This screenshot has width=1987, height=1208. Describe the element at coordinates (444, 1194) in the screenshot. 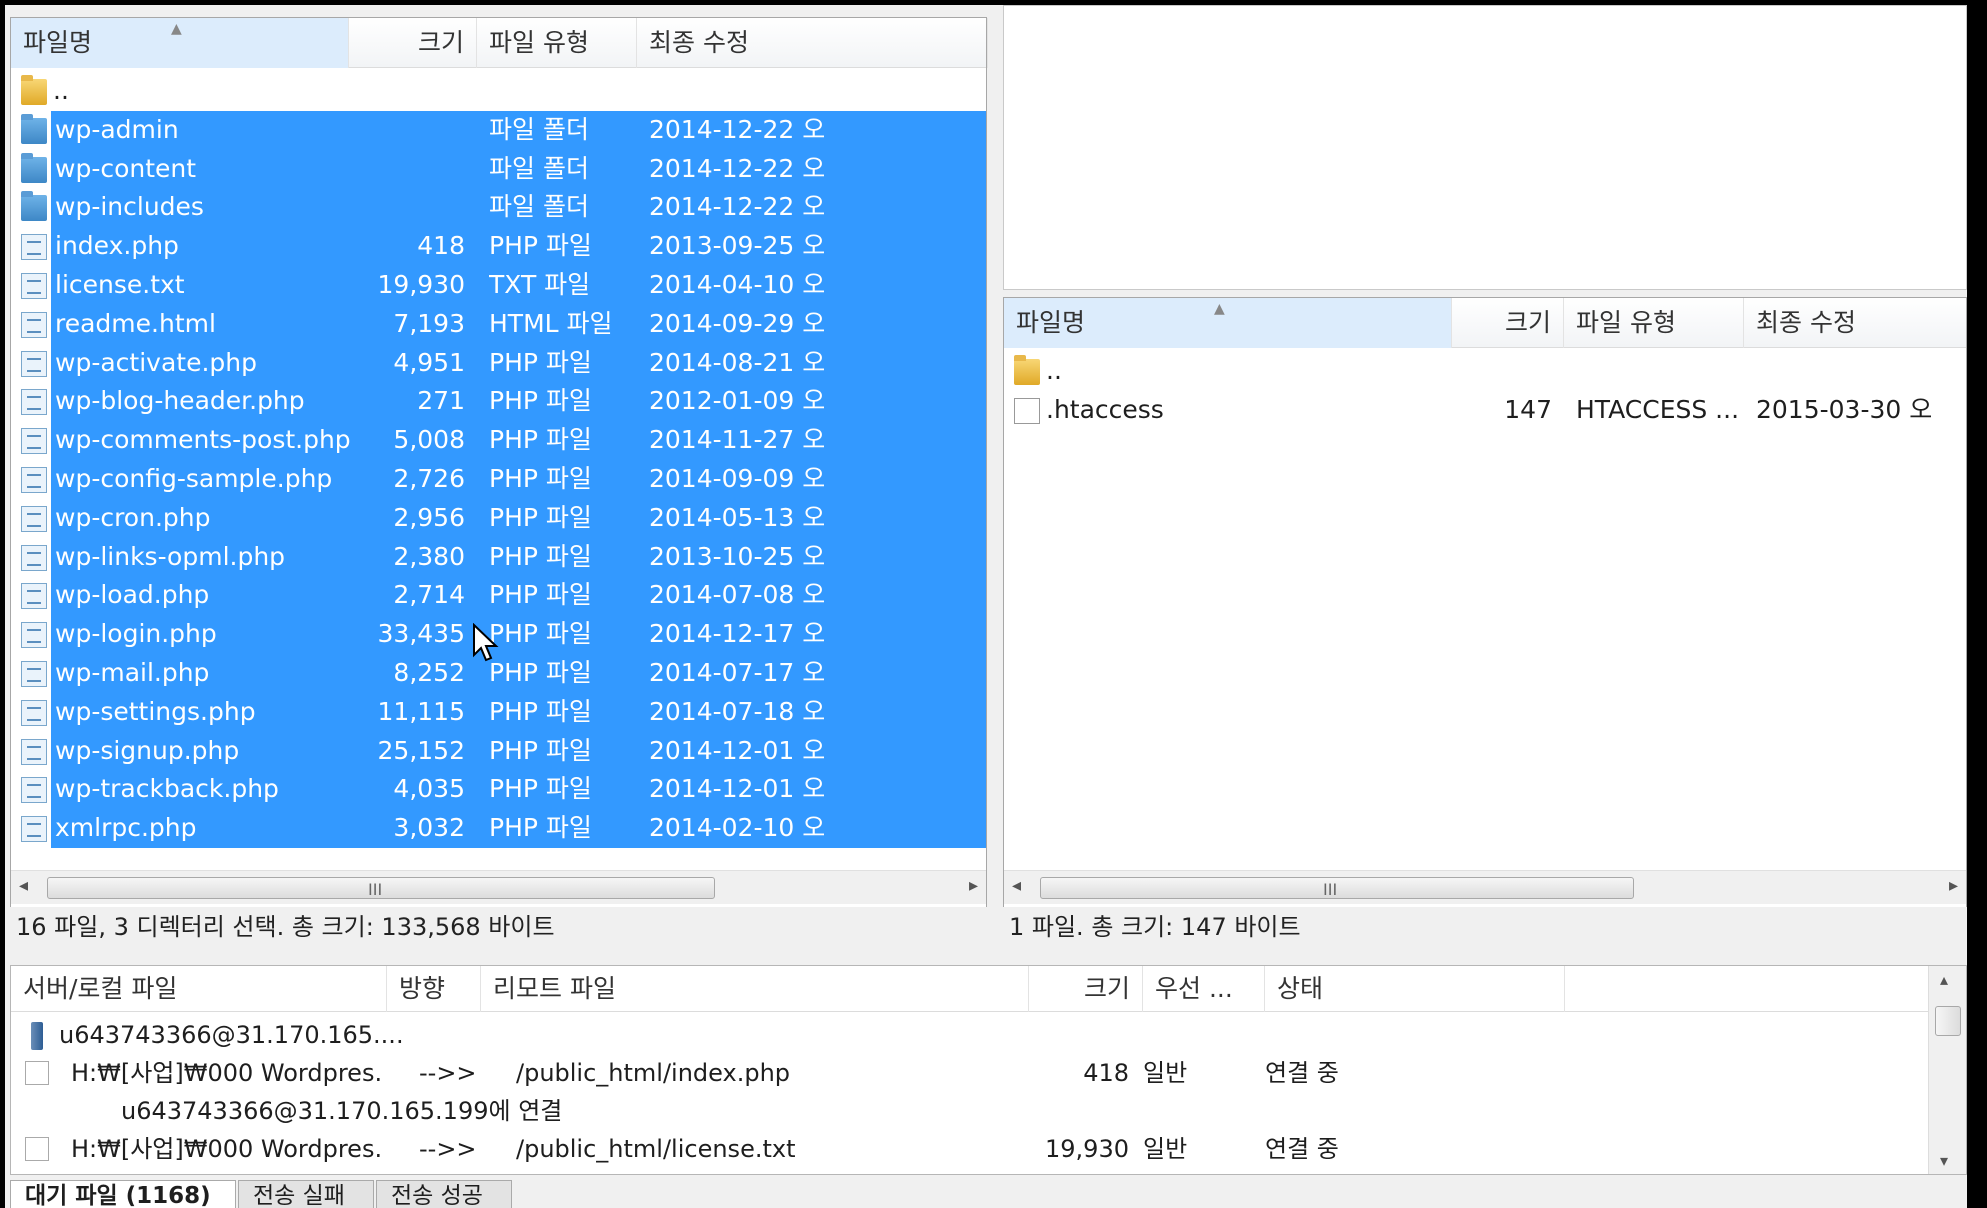

I see `tab-successful-transfers: 전송 성공` at that location.